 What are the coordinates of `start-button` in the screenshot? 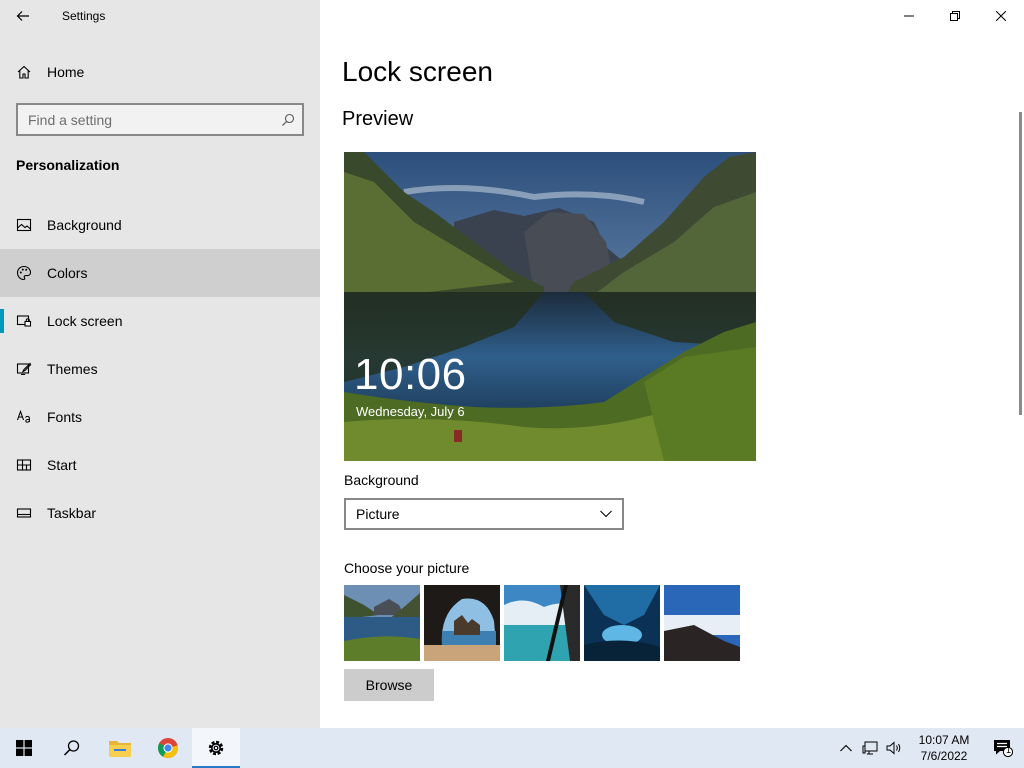 It's located at (24, 748).